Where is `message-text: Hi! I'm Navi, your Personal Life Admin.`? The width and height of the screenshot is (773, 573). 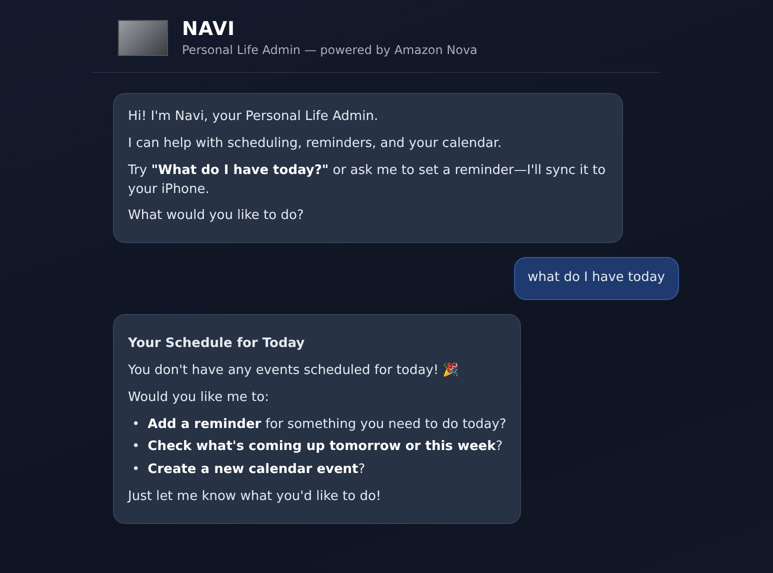
message-text: Hi! I'm Navi, your Personal Life Admin. is located at coordinates (254, 117).